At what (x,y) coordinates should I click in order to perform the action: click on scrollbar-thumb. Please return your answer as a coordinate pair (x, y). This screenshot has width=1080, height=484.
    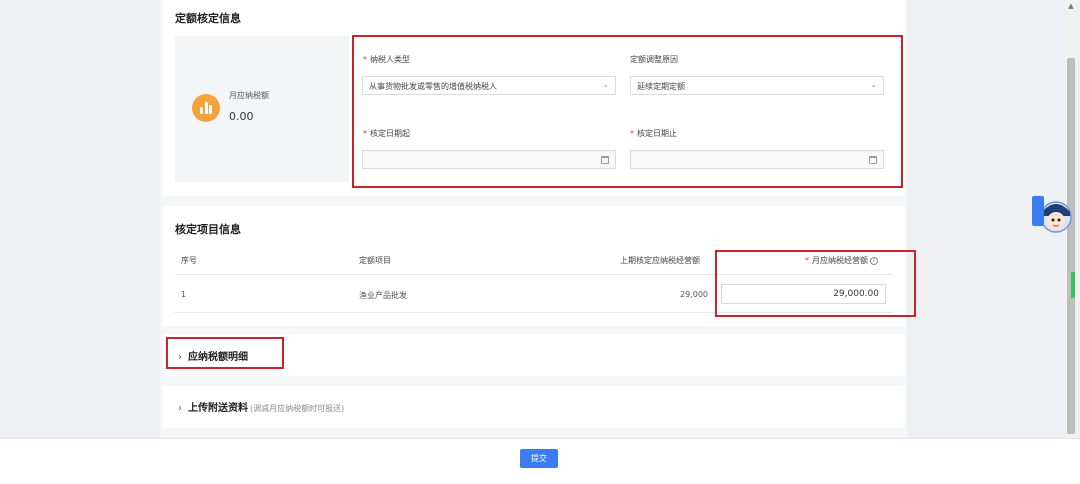
    Looking at the image, I should click on (1071, 246).